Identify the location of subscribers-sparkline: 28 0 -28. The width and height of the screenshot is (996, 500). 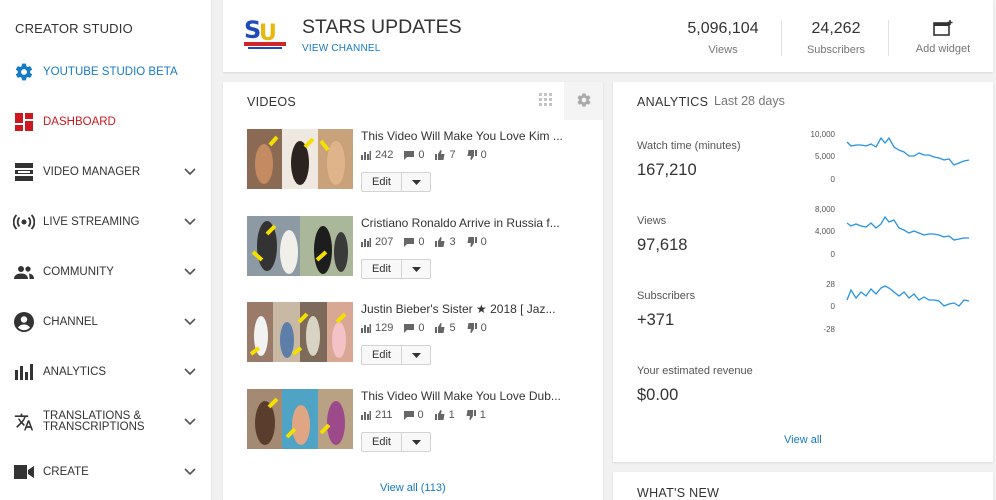
(896, 307).